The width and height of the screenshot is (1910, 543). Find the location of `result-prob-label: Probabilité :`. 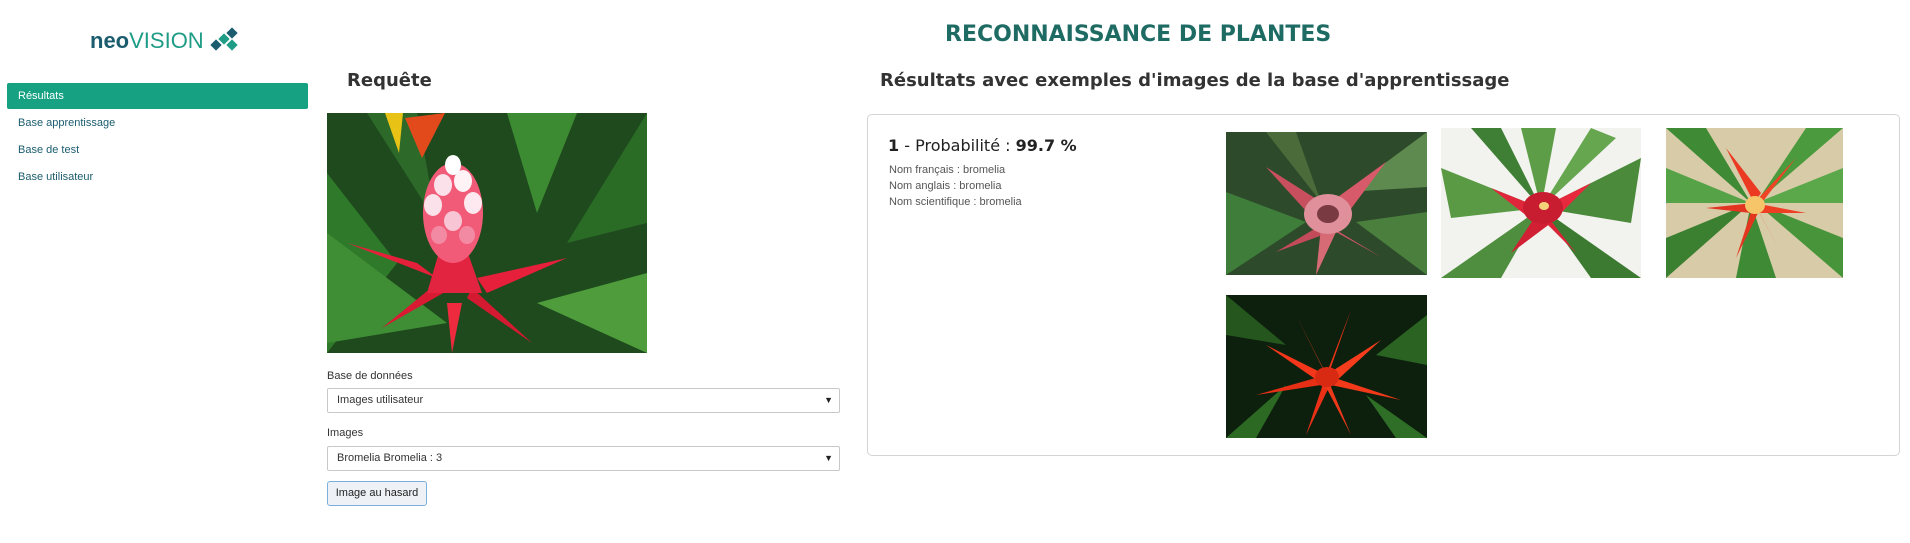

result-prob-label: Probabilité : is located at coordinates (963, 145).